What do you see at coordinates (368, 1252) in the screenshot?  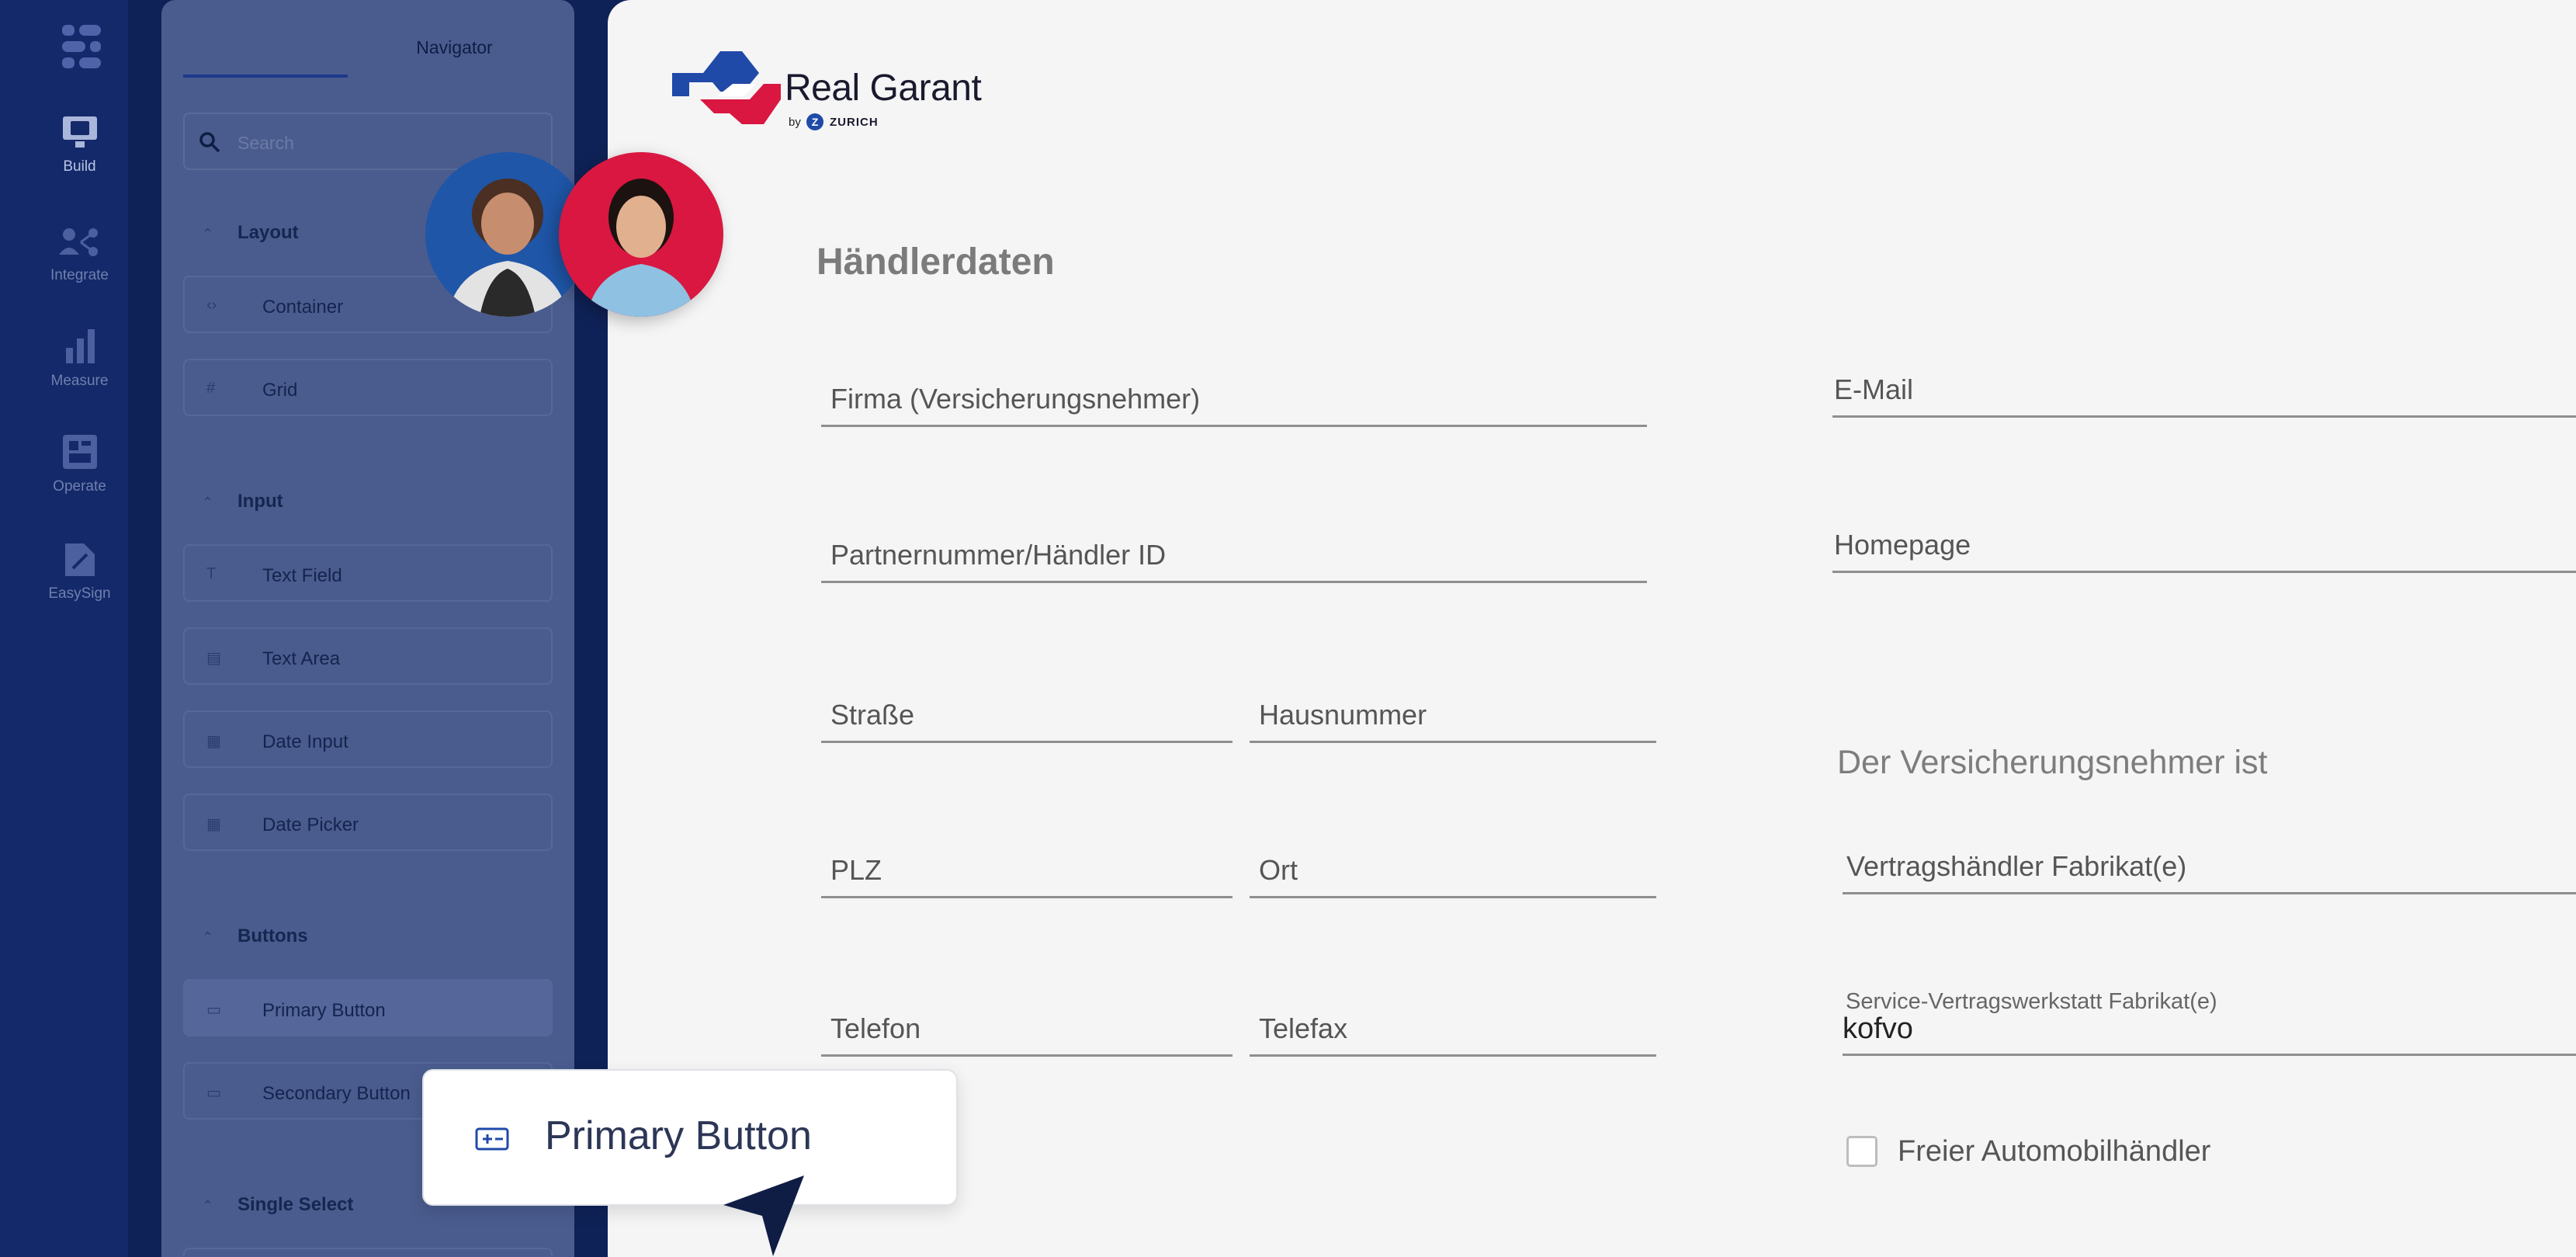 I see `nav-item-single-select` at bounding box center [368, 1252].